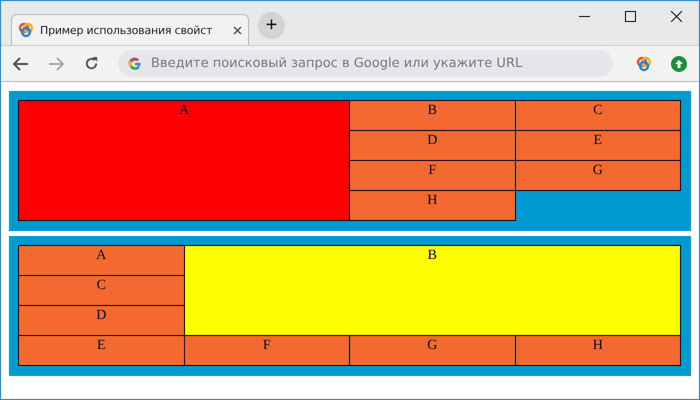 The width and height of the screenshot is (700, 400). Describe the element at coordinates (127, 30) in the screenshot. I see `tab-title: Пример использования свойст` at that location.